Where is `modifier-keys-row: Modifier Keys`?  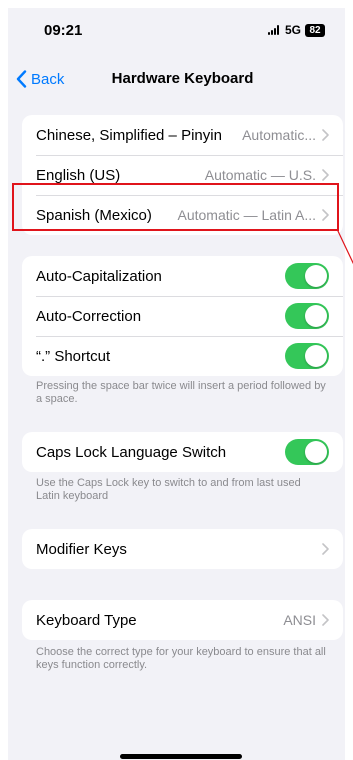 modifier-keys-row: Modifier Keys is located at coordinates (182, 549).